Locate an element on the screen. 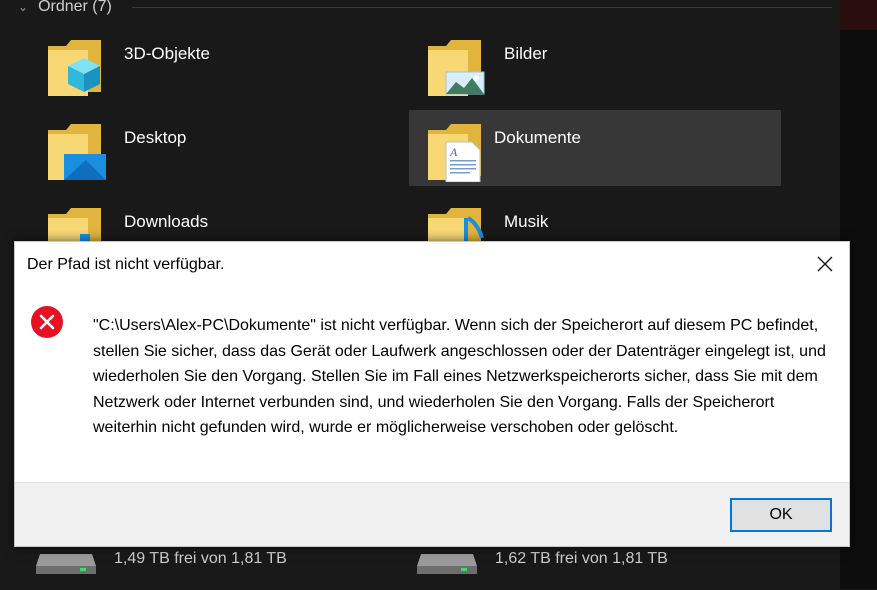  group-header-label: Ordner (7) is located at coordinates (75, 7).